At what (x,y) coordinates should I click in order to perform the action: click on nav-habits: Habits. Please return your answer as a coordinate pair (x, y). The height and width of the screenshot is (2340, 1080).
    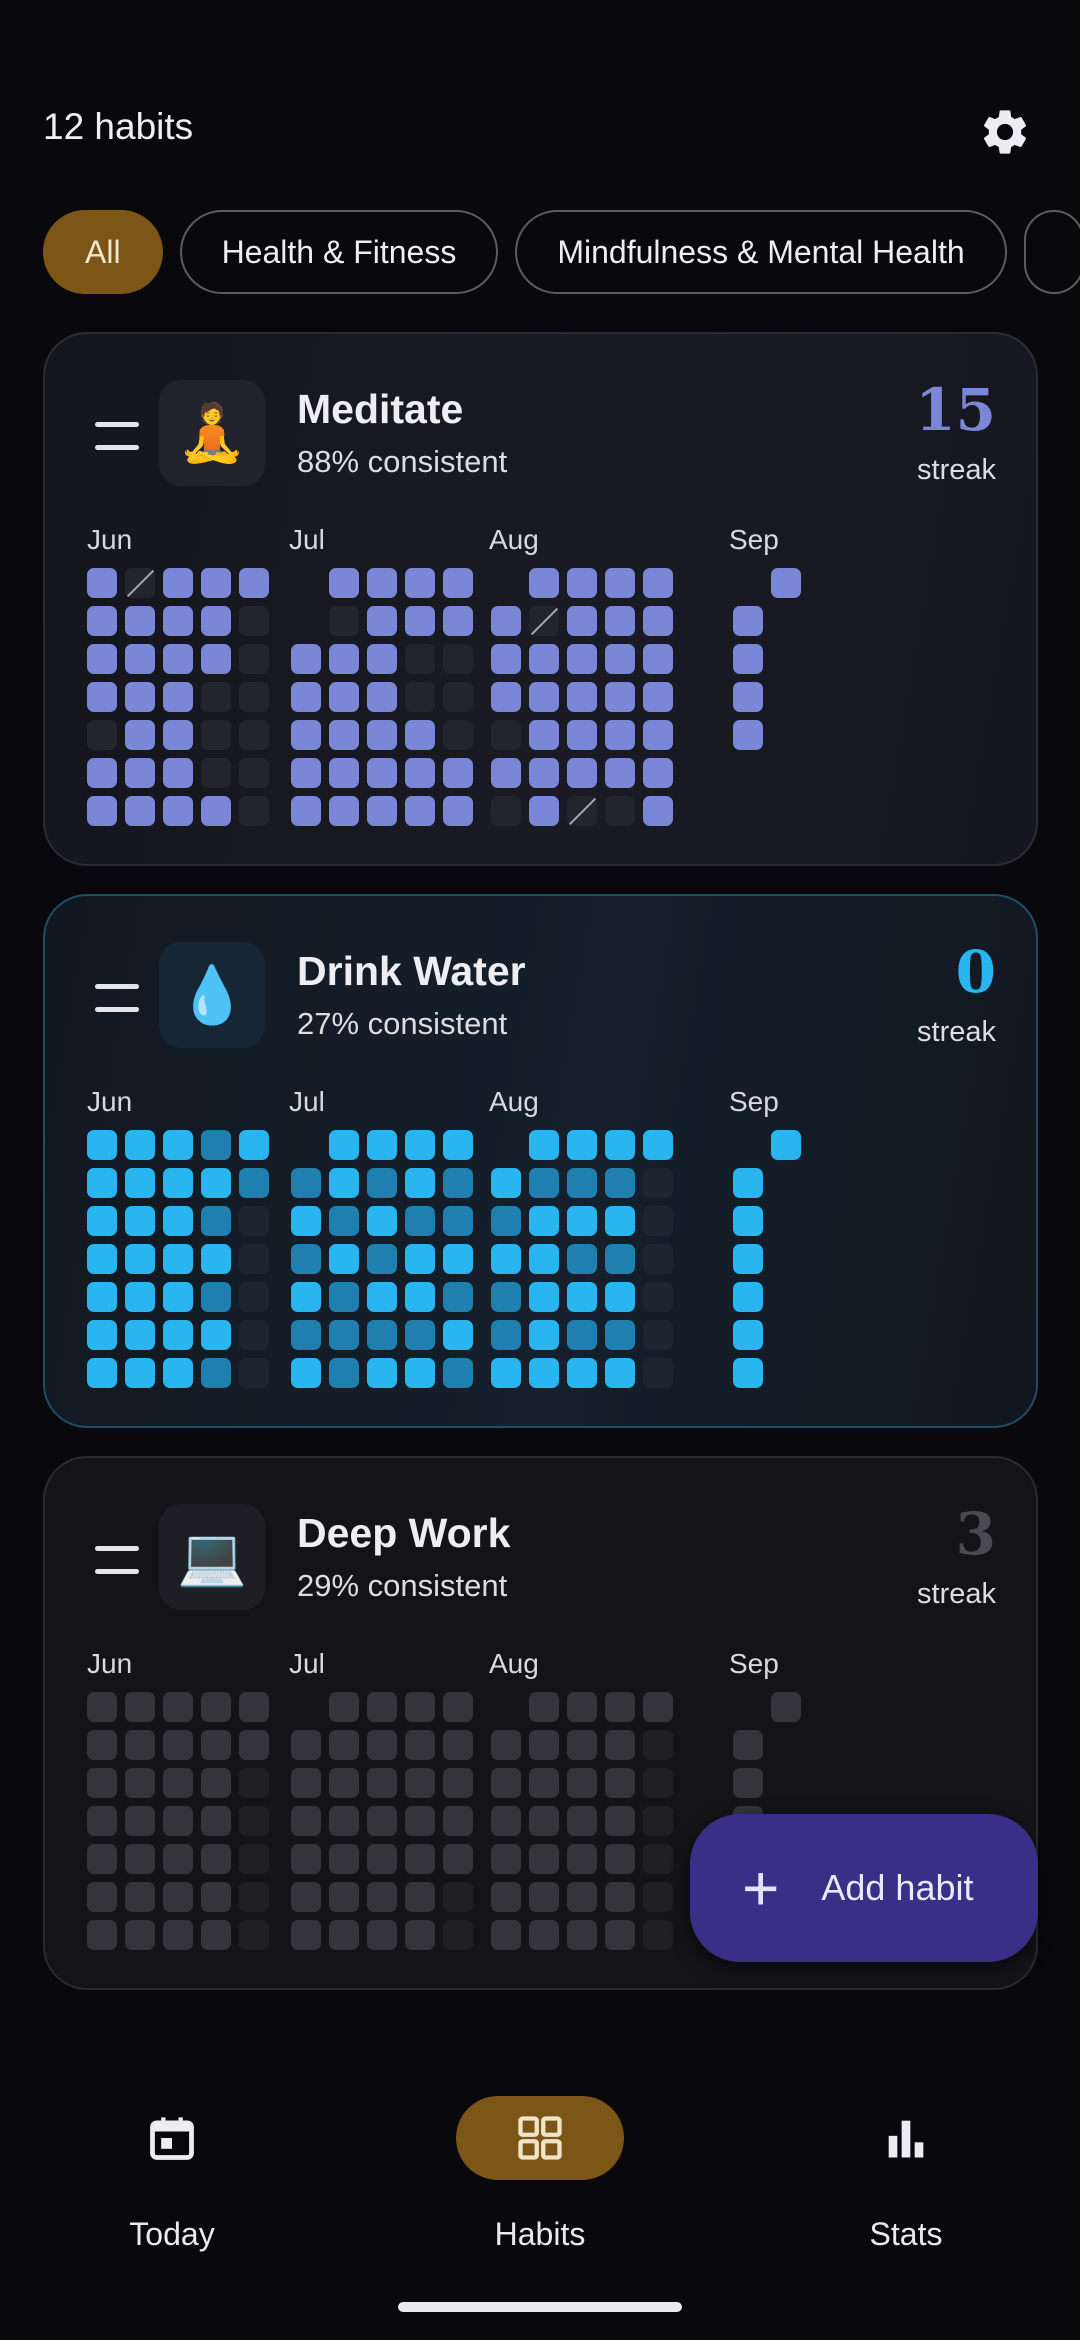
    Looking at the image, I should click on (540, 2181).